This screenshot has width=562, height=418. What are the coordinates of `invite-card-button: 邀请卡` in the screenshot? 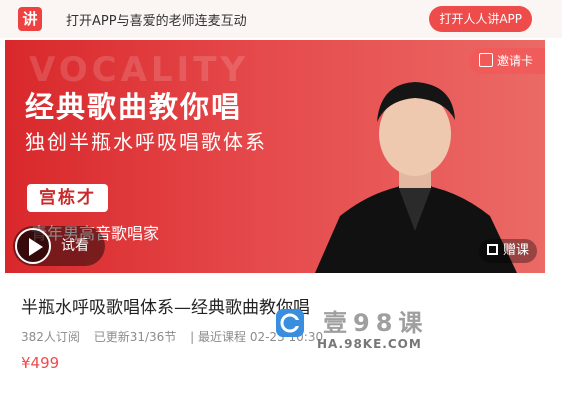 It's located at (506, 61).